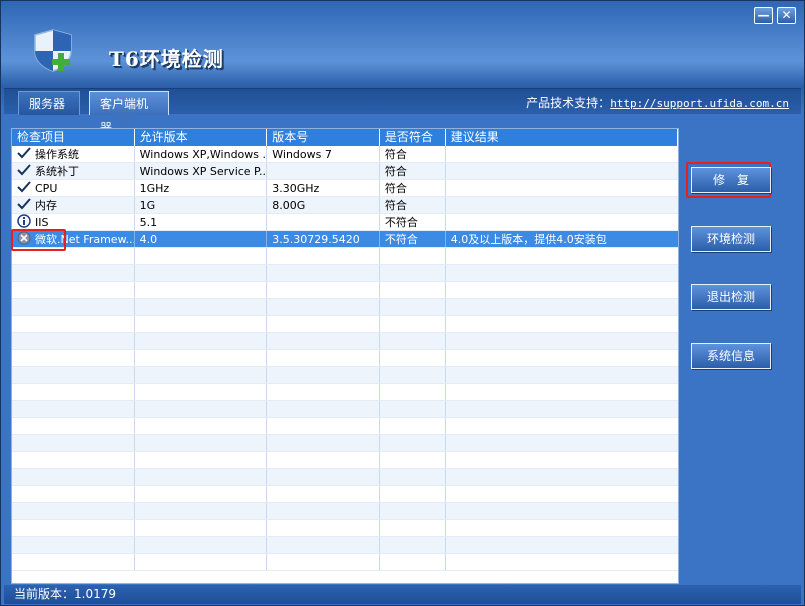  Describe the element at coordinates (786, 15) in the screenshot. I see `close-button: ✕` at that location.